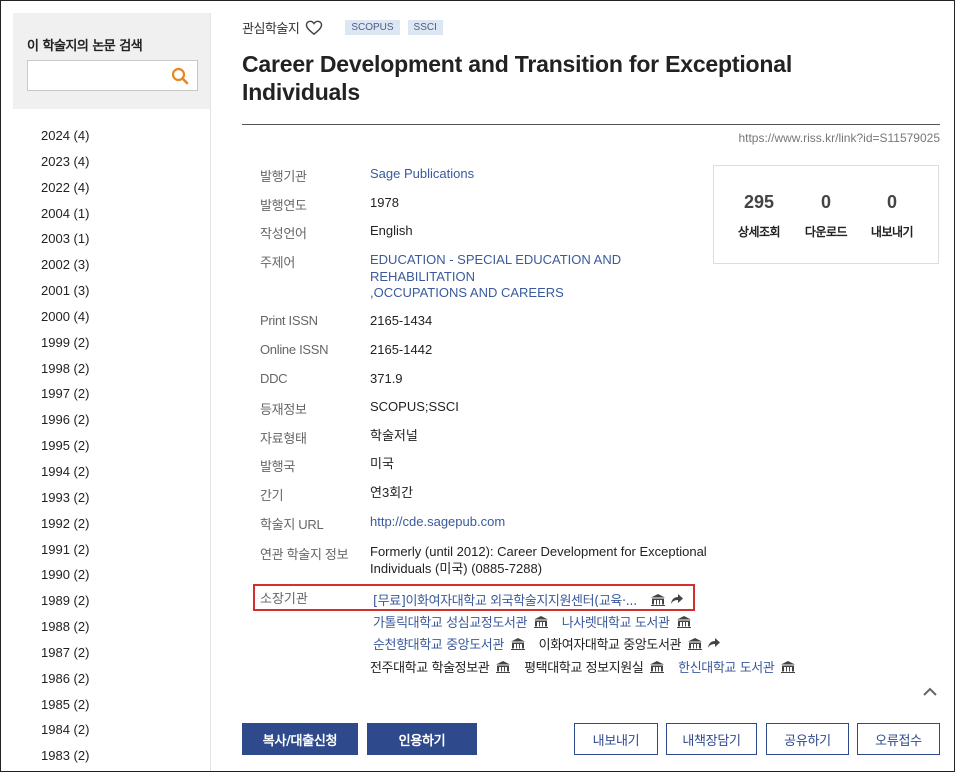  What do you see at coordinates (65, 269) in the screenshot?
I see `year-item: 2002 (3)` at bounding box center [65, 269].